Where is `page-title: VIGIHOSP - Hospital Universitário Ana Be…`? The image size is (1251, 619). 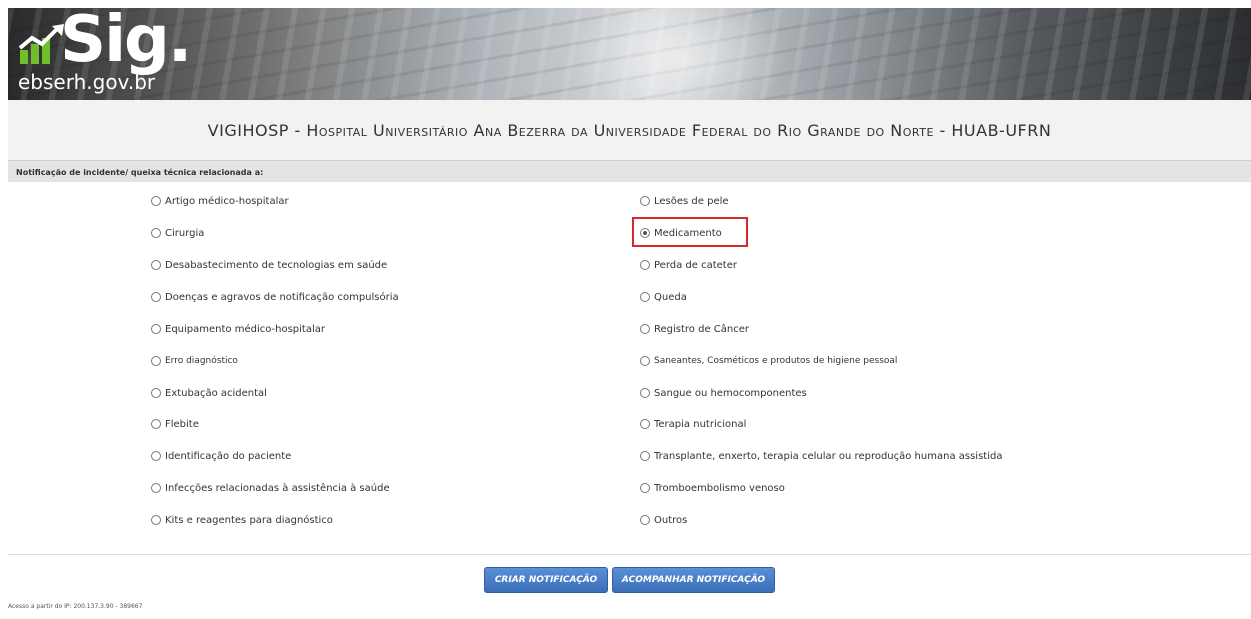 page-title: VIGIHOSP - Hospital Universitário Ana Be… is located at coordinates (629, 130).